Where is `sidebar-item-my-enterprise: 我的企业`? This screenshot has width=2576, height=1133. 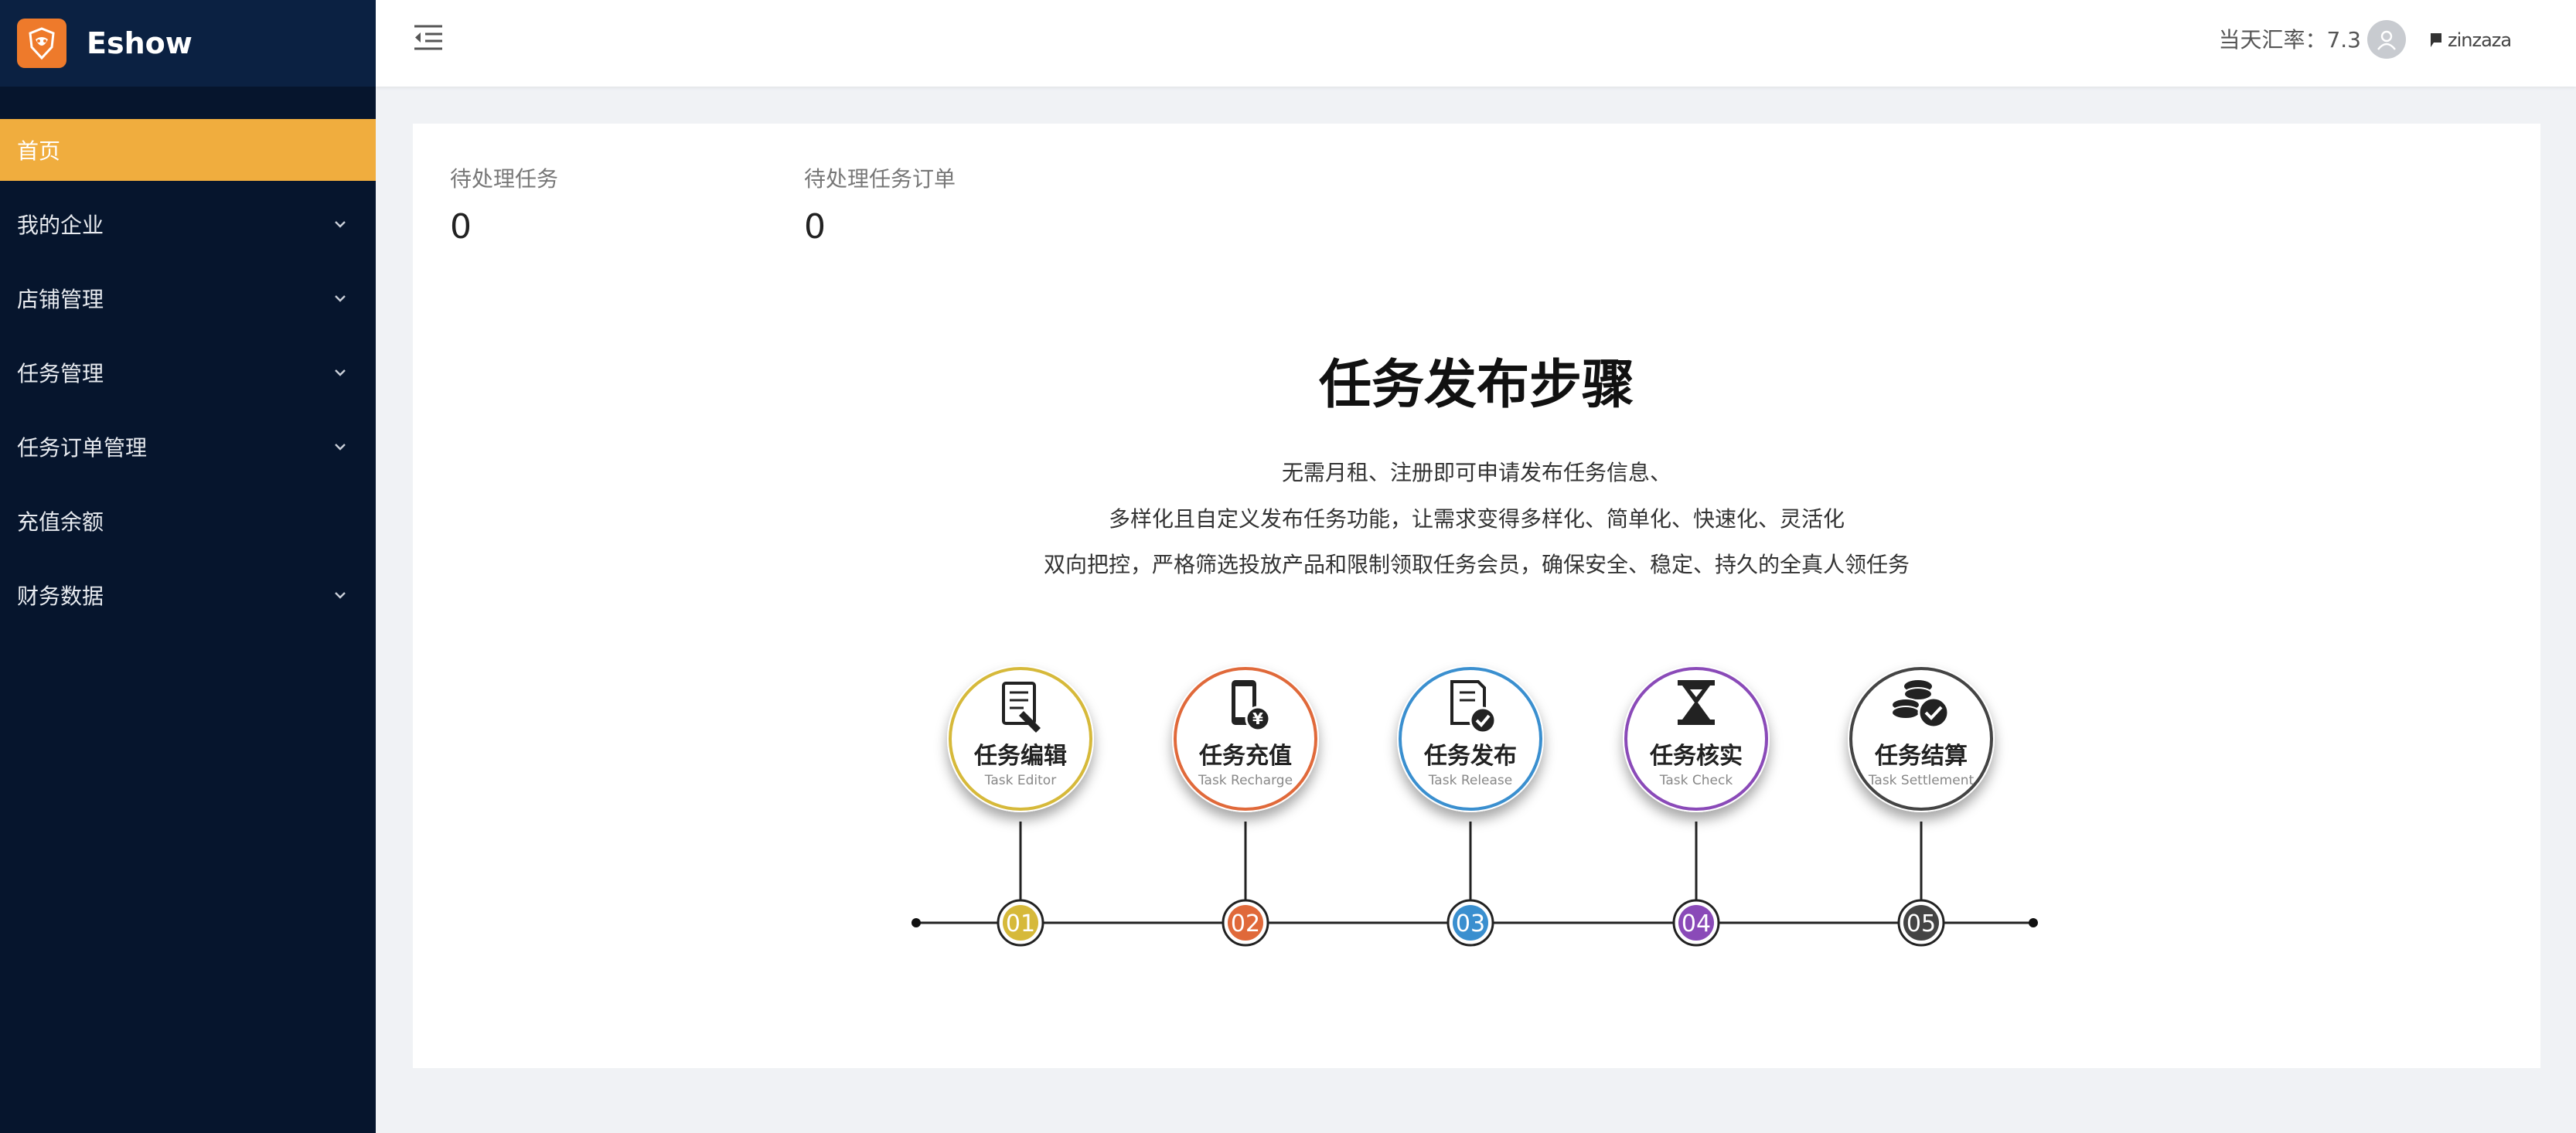 sidebar-item-my-enterprise: 我的企业 is located at coordinates (188, 224).